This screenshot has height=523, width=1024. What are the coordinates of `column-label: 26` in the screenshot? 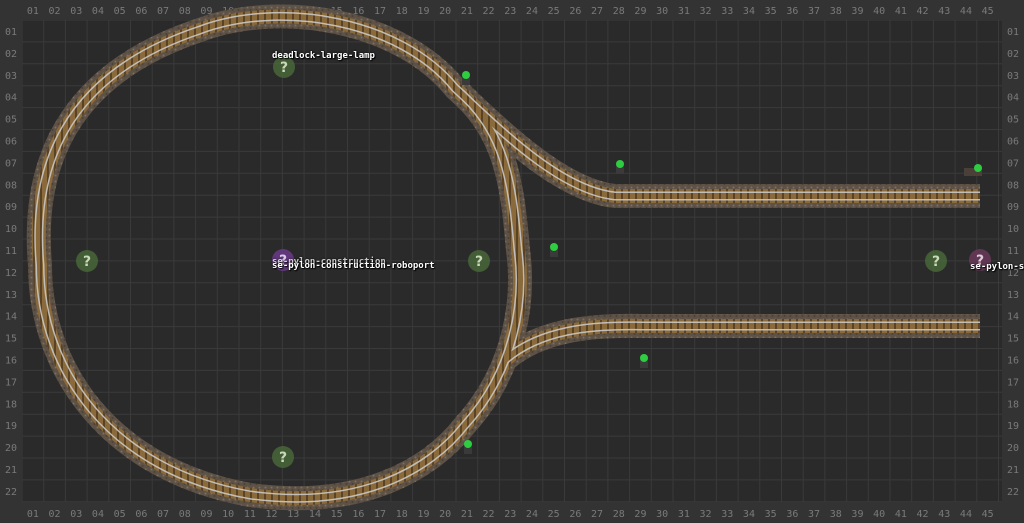 It's located at (575, 11).